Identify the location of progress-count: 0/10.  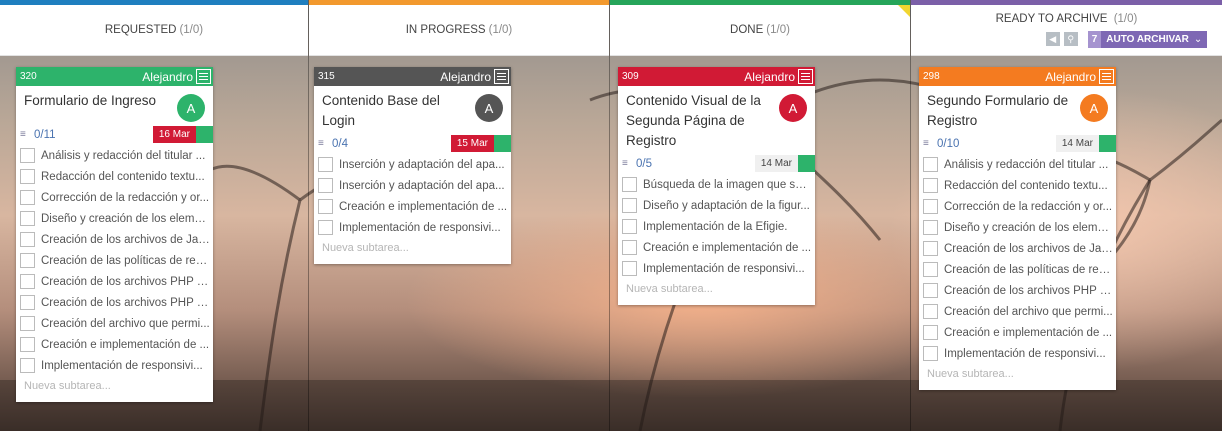
(996, 144).